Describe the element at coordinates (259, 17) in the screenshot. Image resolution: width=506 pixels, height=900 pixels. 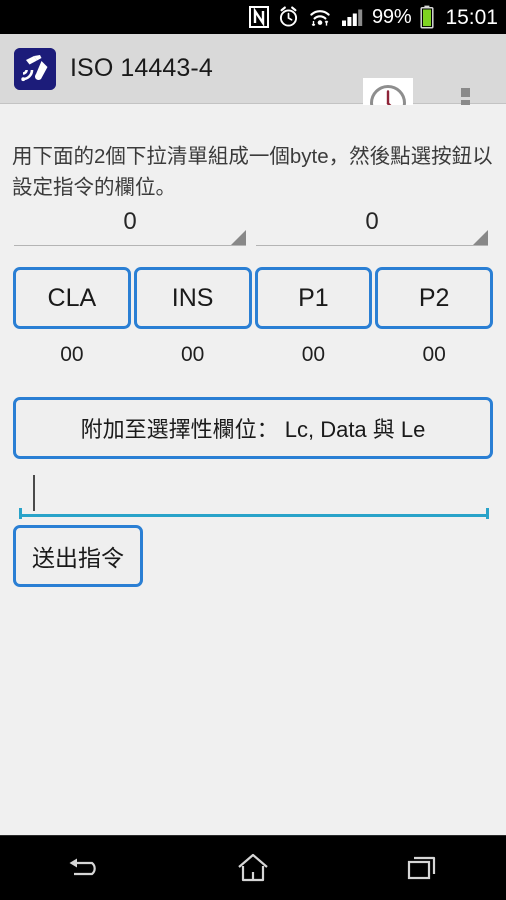
I see `nfc-icon` at that location.